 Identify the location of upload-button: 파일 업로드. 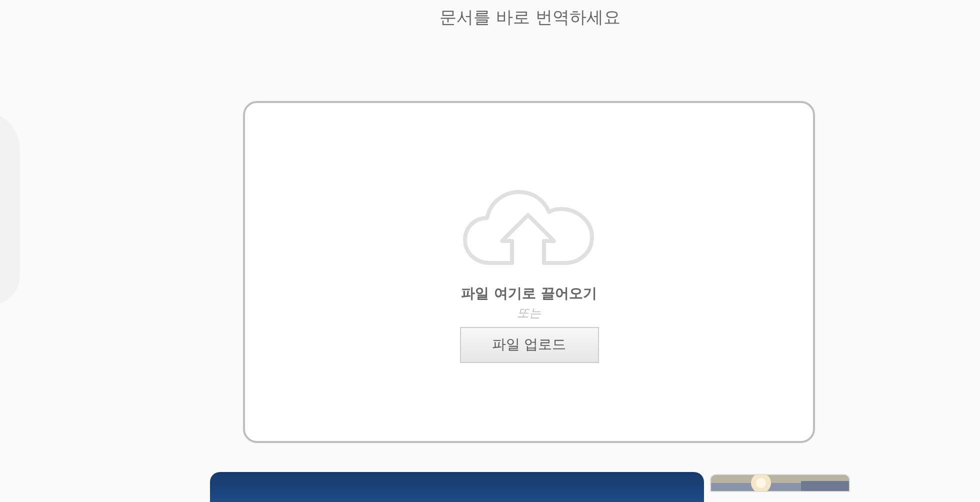
(529, 345).